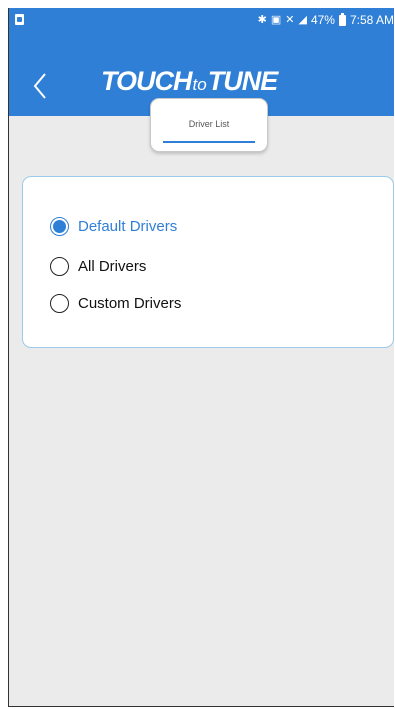  What do you see at coordinates (262, 20) in the screenshot?
I see `bluetooth-icon: ✱` at bounding box center [262, 20].